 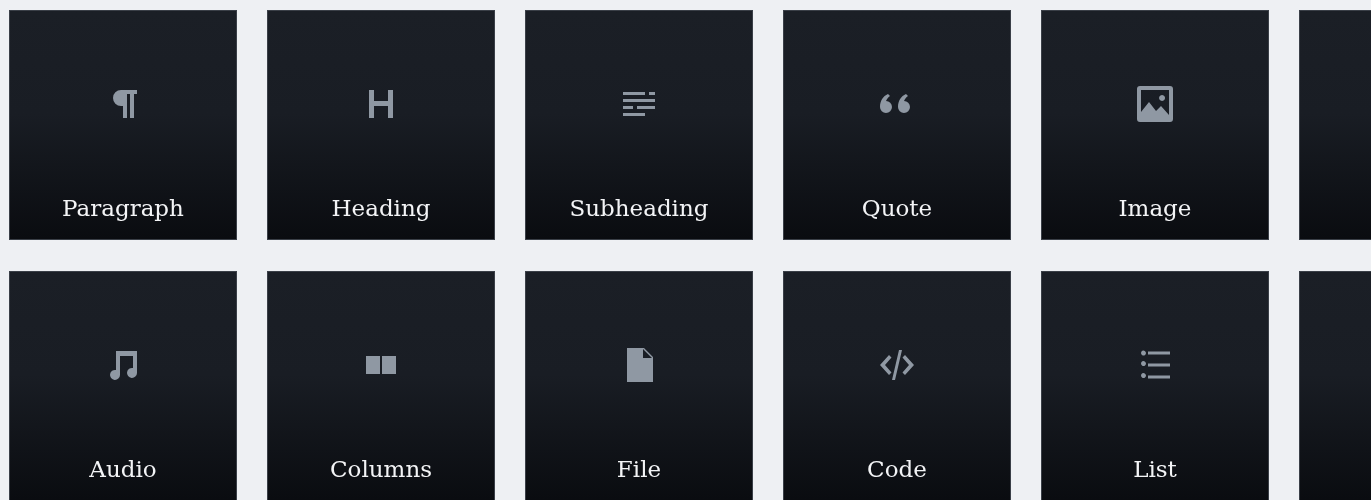 What do you see at coordinates (897, 385) in the screenshot?
I see `block-tile: Code` at bounding box center [897, 385].